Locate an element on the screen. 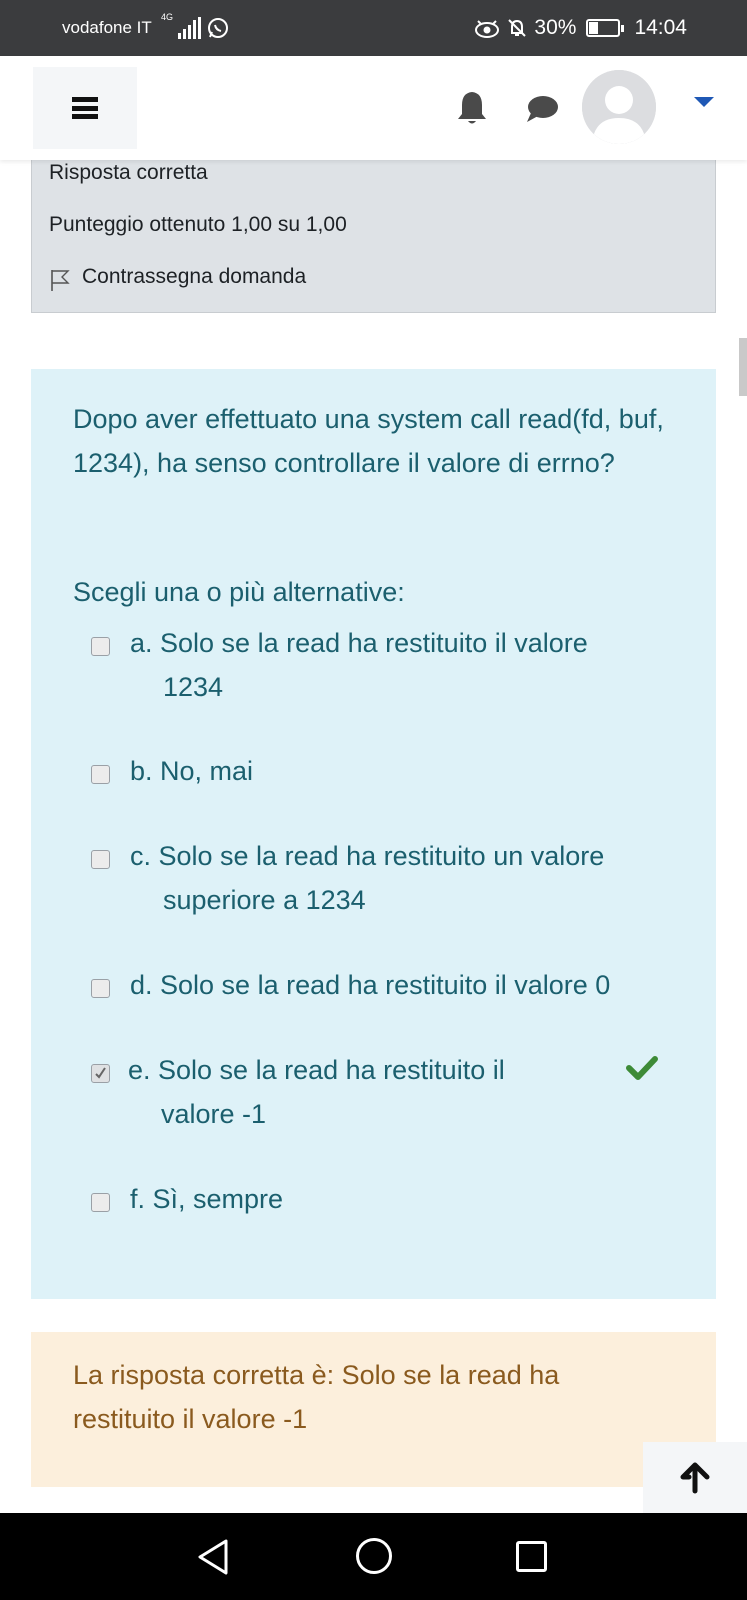 The width and height of the screenshot is (747, 1600). answer-checkbox-checked is located at coordinates (100, 1073).